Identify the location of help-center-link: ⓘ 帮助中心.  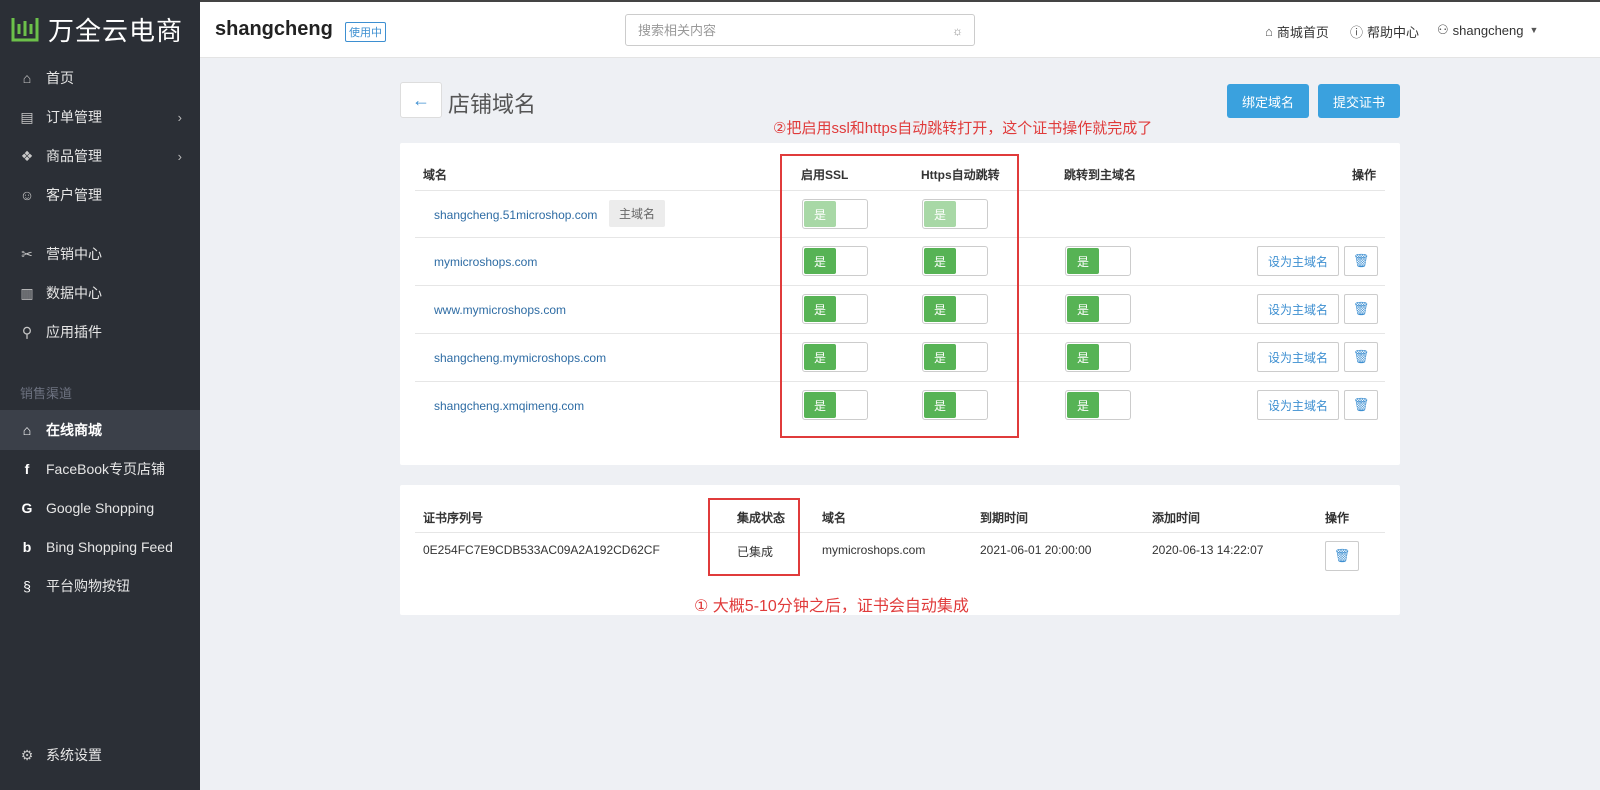
(1384, 31).